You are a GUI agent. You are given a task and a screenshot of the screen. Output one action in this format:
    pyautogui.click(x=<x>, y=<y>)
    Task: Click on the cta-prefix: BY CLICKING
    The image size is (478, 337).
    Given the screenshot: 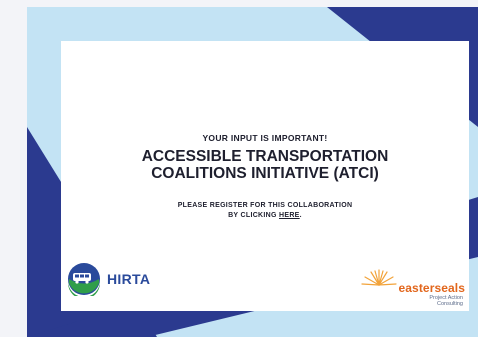 What is the action you would take?
    pyautogui.click(x=253, y=215)
    